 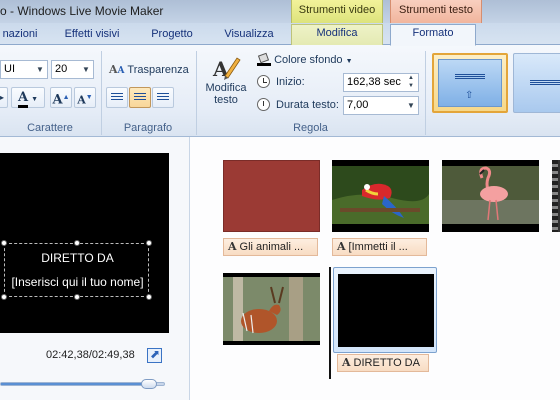 I want to click on effect-style-selected: ⇧, so click(x=470, y=83).